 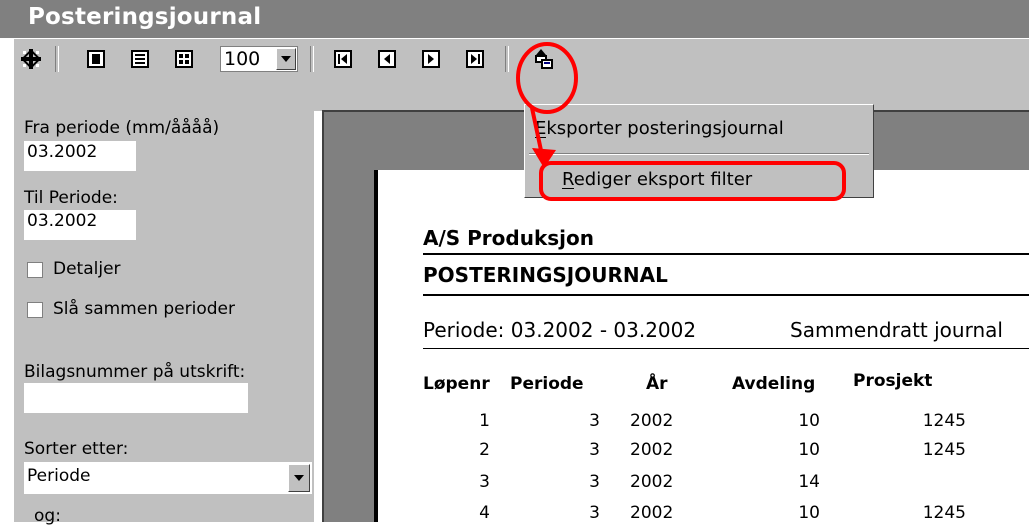 What do you see at coordinates (692, 181) in the screenshot?
I see `highlight-rounded-rect` at bounding box center [692, 181].